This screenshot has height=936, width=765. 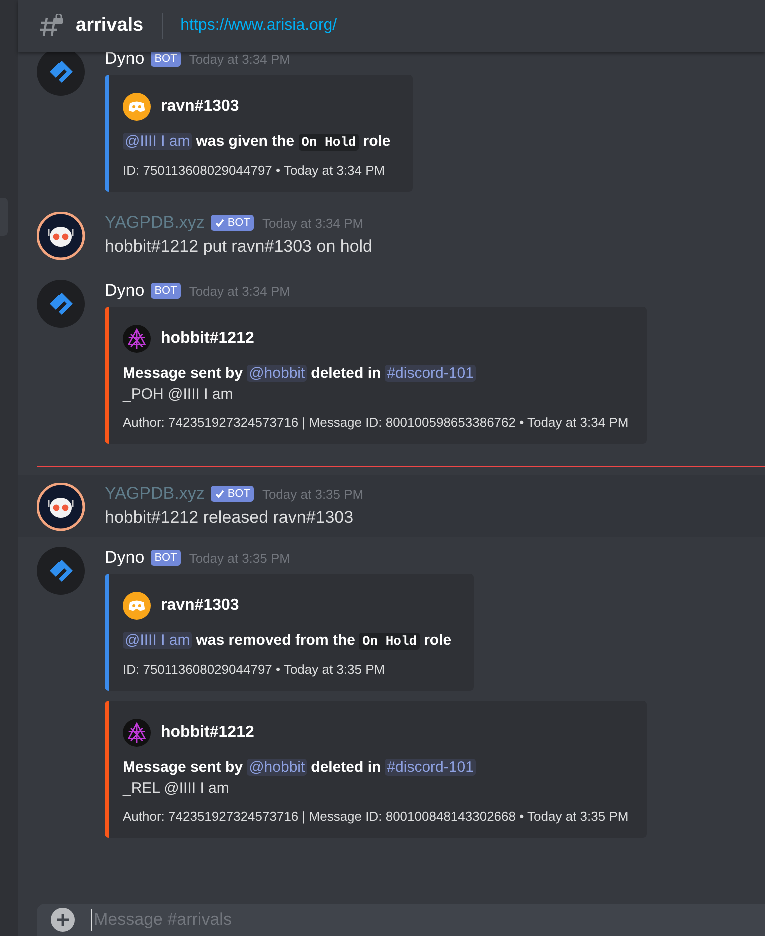 What do you see at coordinates (376, 422) in the screenshot?
I see `embed-footer: Author: 742351927324573716 | Message ID: 800100598653386762 • Today at 3:34 PM` at bounding box center [376, 422].